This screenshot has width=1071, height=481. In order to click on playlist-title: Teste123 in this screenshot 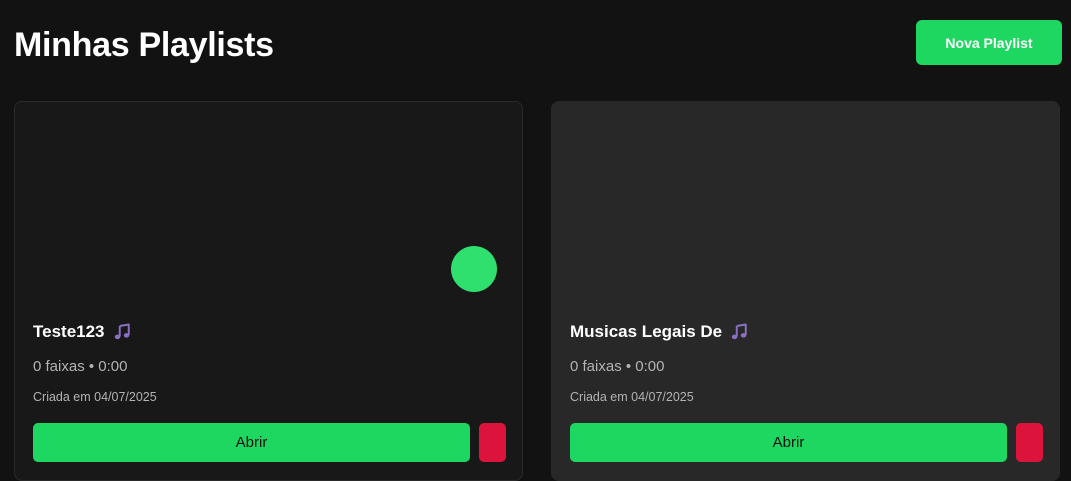, I will do `click(82, 332)`.